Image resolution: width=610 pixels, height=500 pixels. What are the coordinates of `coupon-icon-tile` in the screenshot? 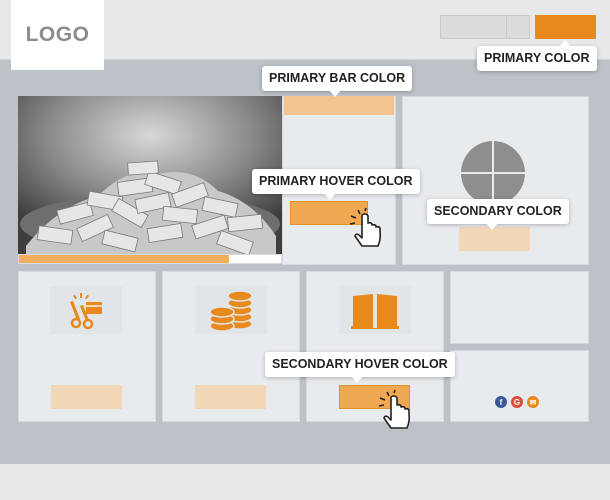 It's located at (86, 310).